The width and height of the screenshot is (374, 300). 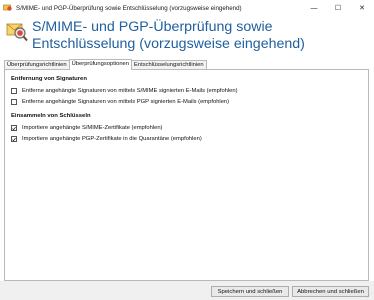 I want to click on resize-grip-icon: ⋰, so click(x=369, y=296).